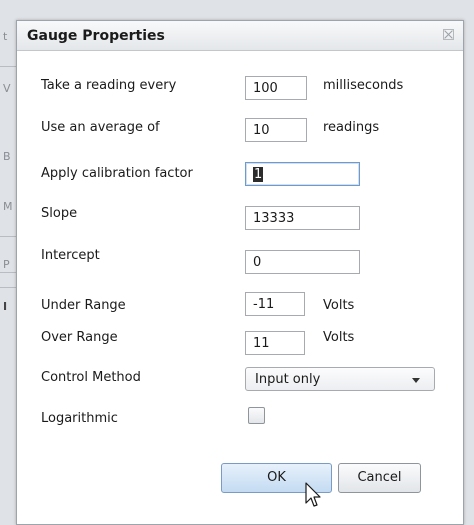 This screenshot has height=525, width=474. I want to click on average-unit: readings, so click(351, 127).